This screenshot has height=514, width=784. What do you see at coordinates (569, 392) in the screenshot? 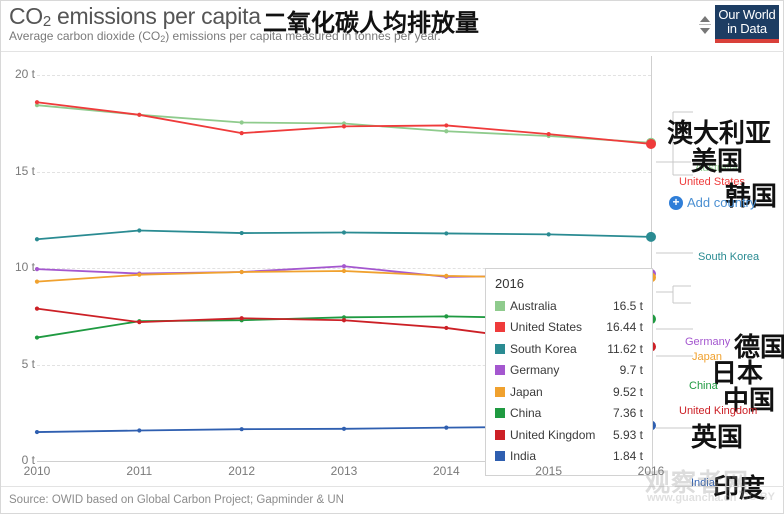
I see `tooltip-row: Japan 9.52 t` at bounding box center [569, 392].